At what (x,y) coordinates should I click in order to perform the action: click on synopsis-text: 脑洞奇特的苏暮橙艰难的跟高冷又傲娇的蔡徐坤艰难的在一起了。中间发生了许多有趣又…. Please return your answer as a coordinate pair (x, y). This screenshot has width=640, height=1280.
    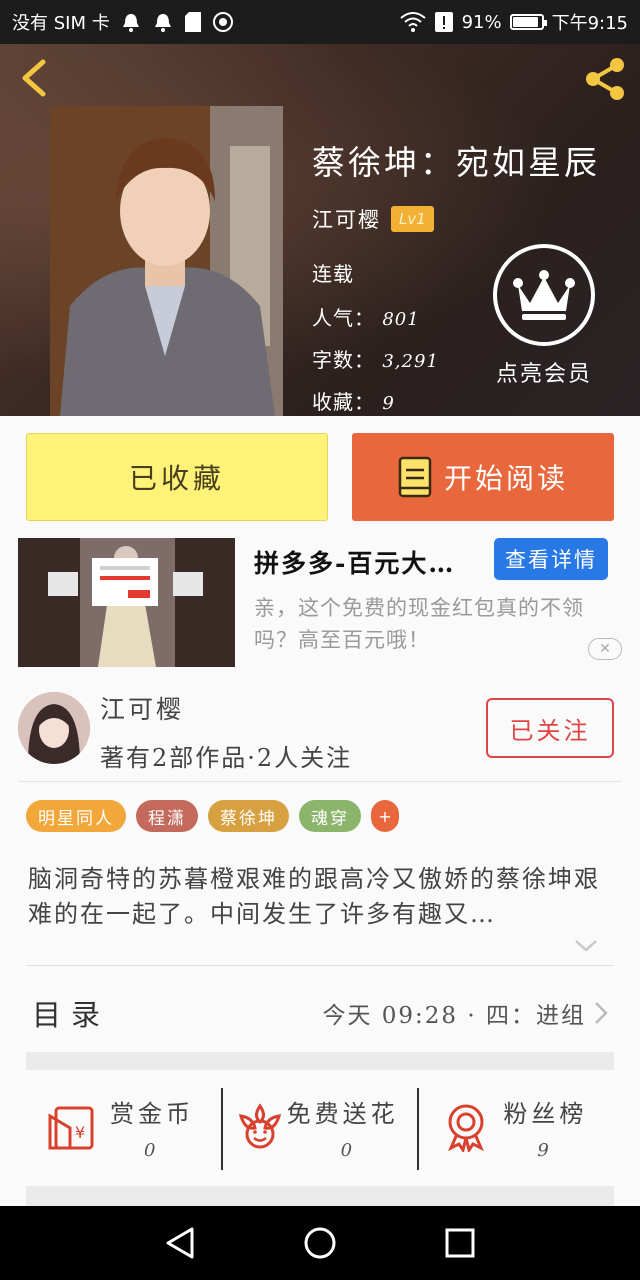
    Looking at the image, I should click on (322, 897).